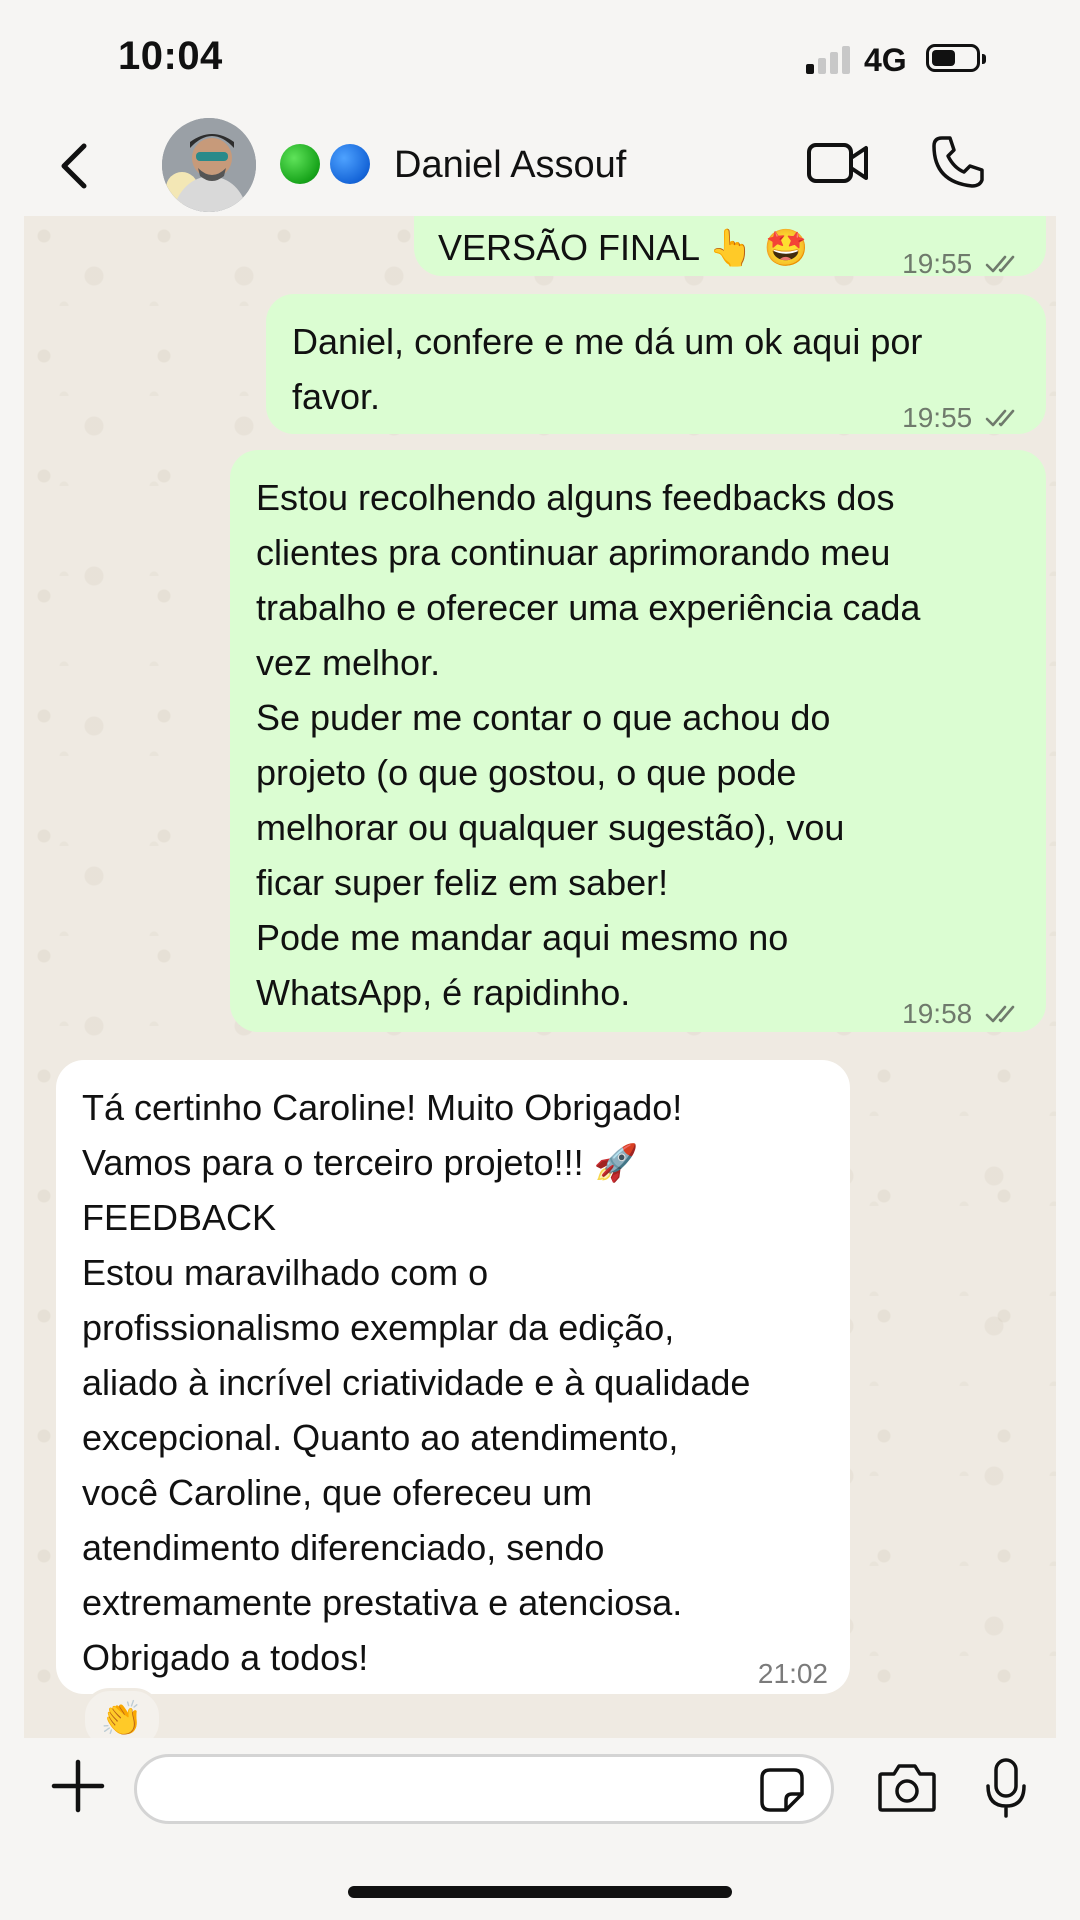  I want to click on green-status-dot, so click(300, 164).